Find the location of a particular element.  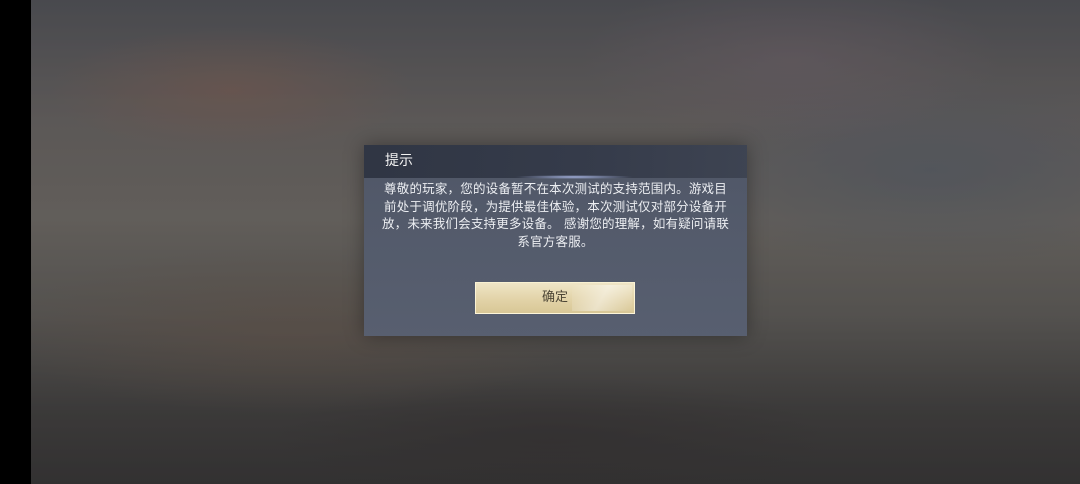

header-glow-decoration is located at coordinates (574, 177).